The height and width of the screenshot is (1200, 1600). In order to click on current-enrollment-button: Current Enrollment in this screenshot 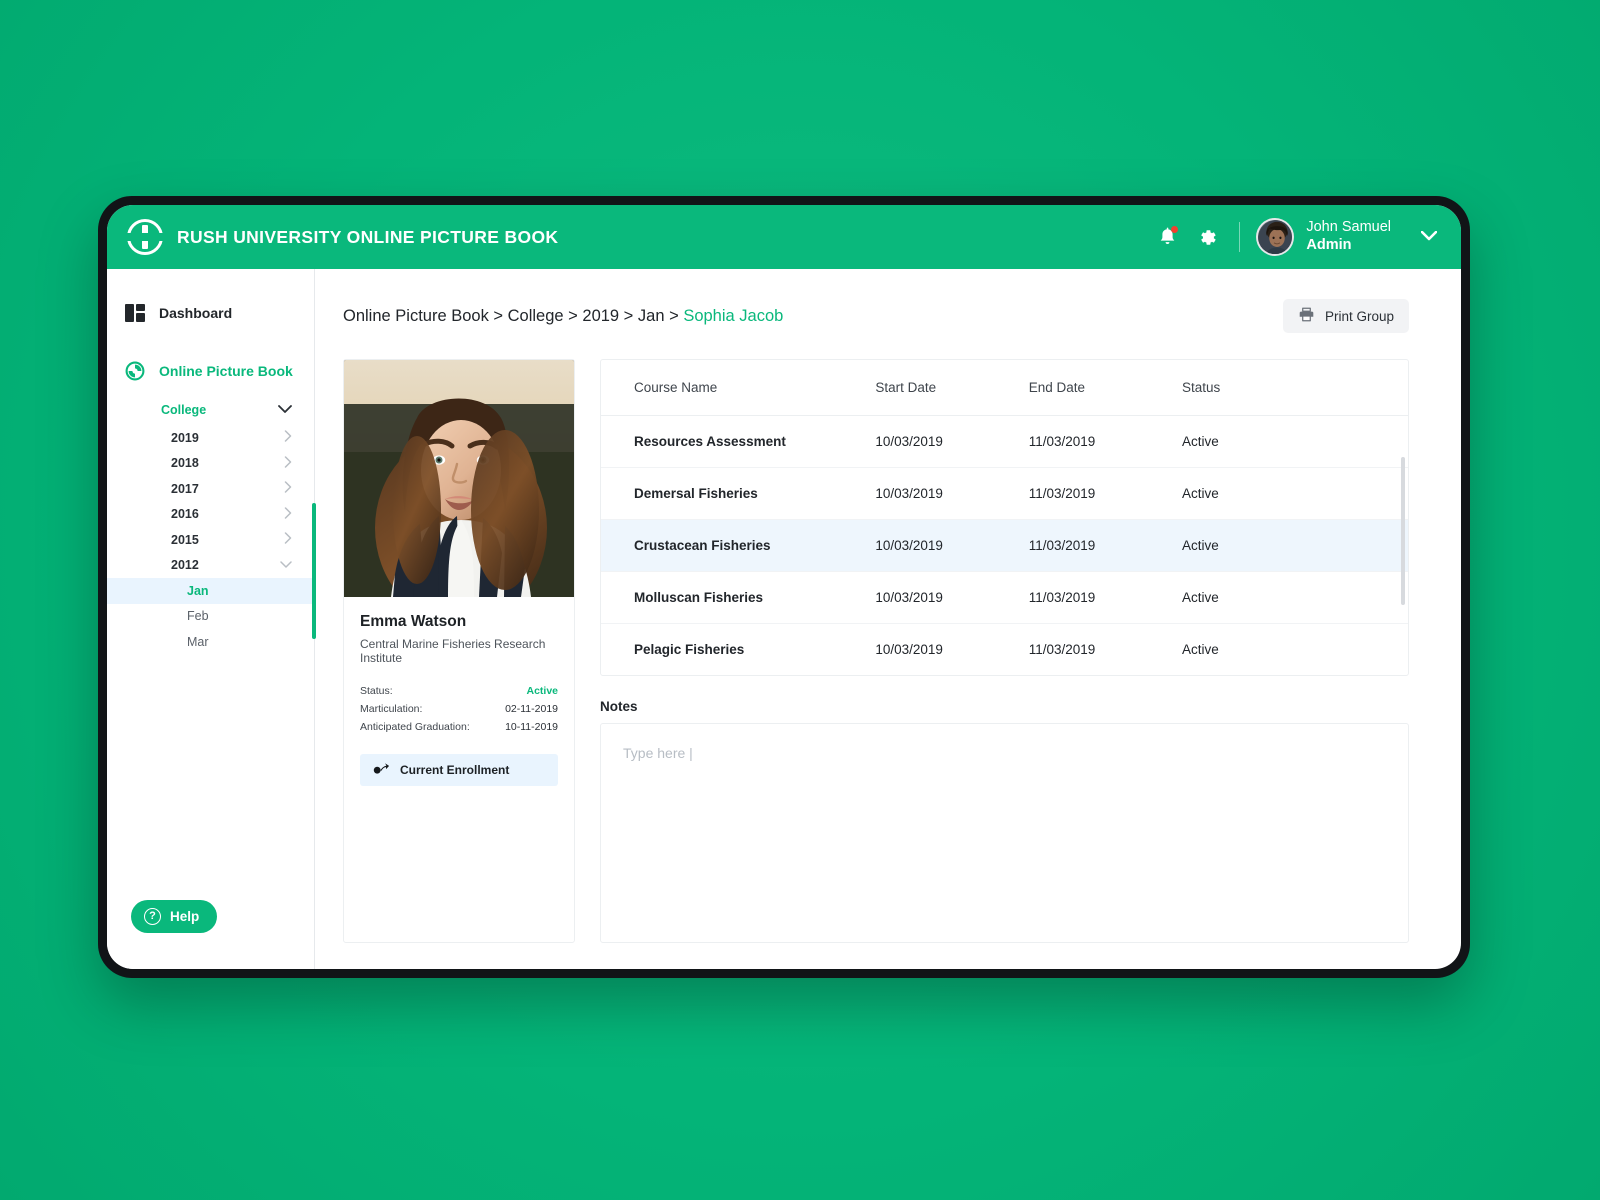, I will do `click(459, 770)`.